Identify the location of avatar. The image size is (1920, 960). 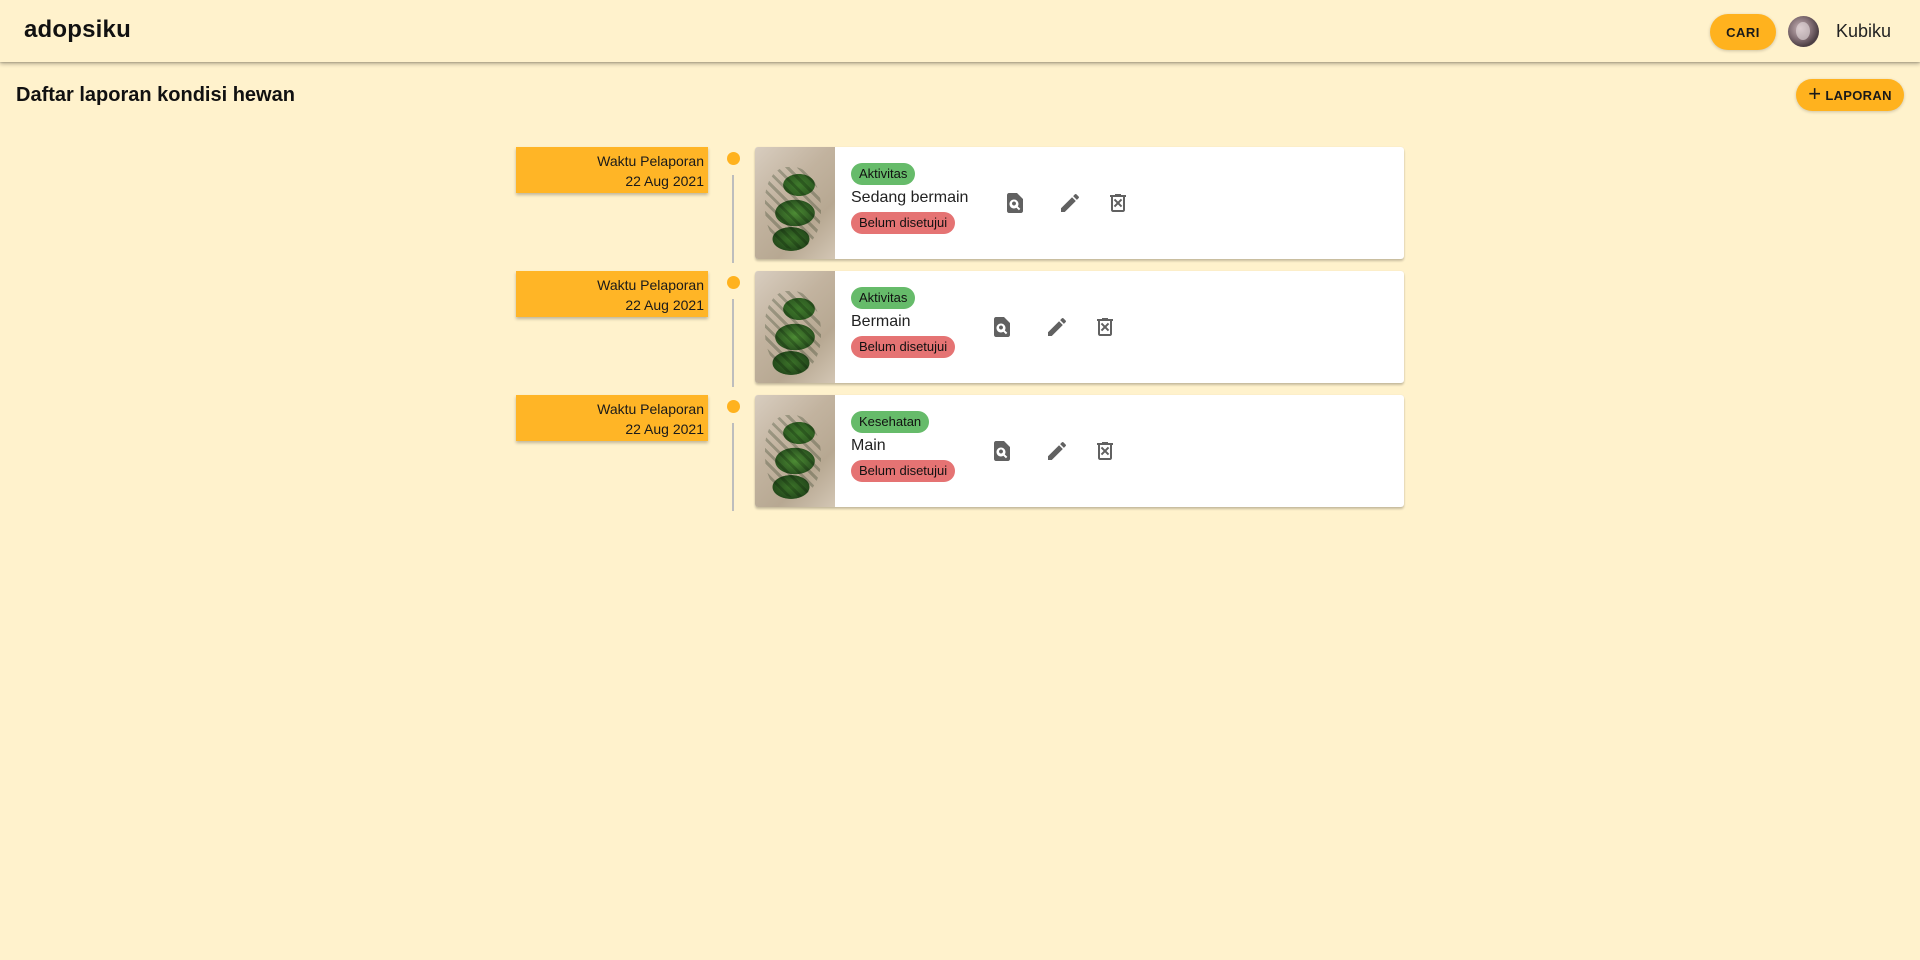
(1803, 31).